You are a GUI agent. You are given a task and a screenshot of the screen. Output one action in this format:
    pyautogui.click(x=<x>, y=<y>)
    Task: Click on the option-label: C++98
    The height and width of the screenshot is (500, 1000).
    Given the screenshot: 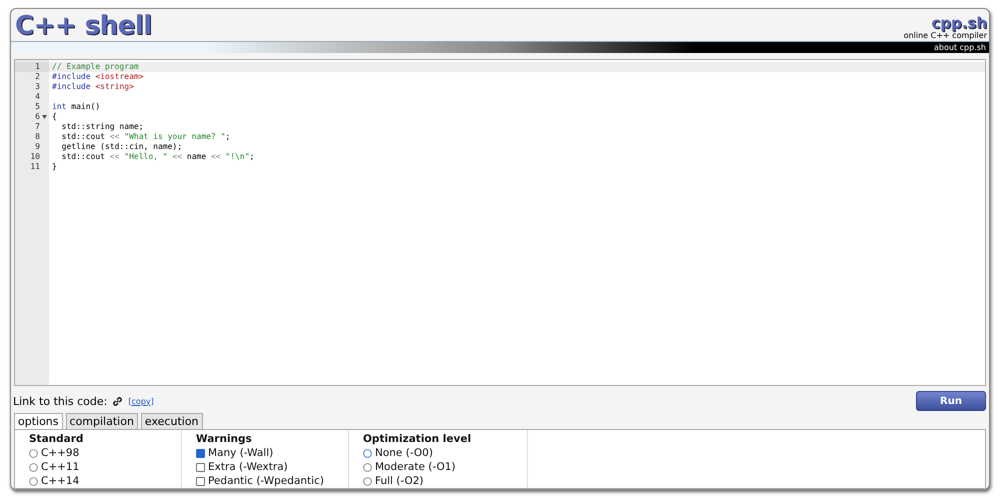 What is the action you would take?
    pyautogui.click(x=60, y=453)
    